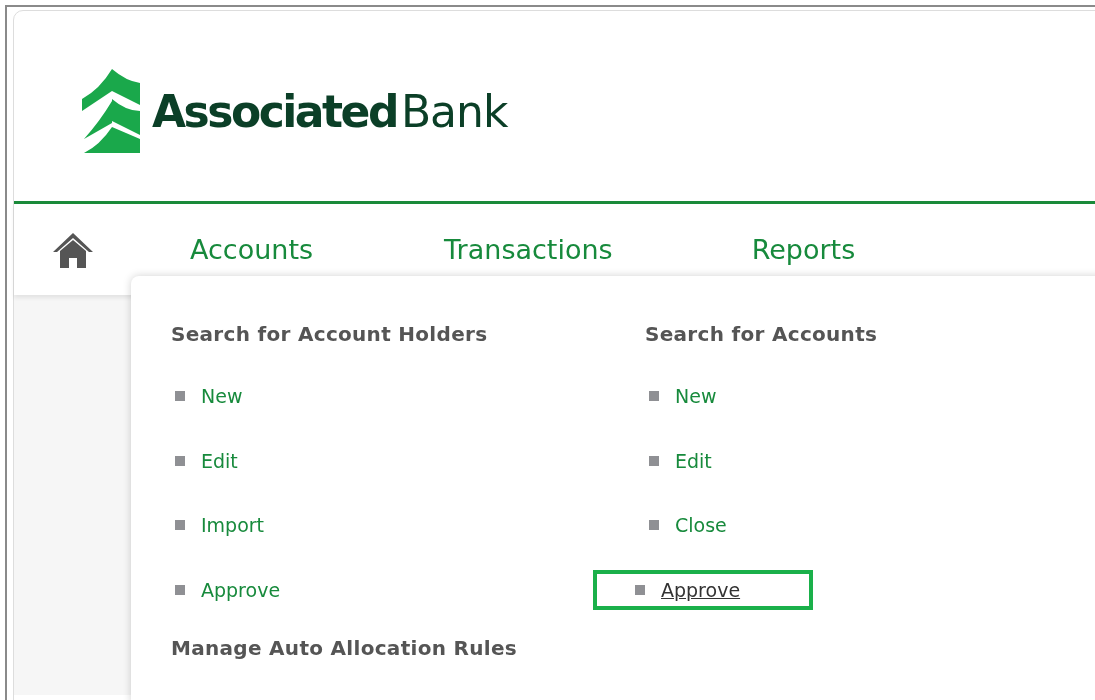 The height and width of the screenshot is (700, 1095). Describe the element at coordinates (220, 525) in the screenshot. I see `menu-link: Import` at that location.